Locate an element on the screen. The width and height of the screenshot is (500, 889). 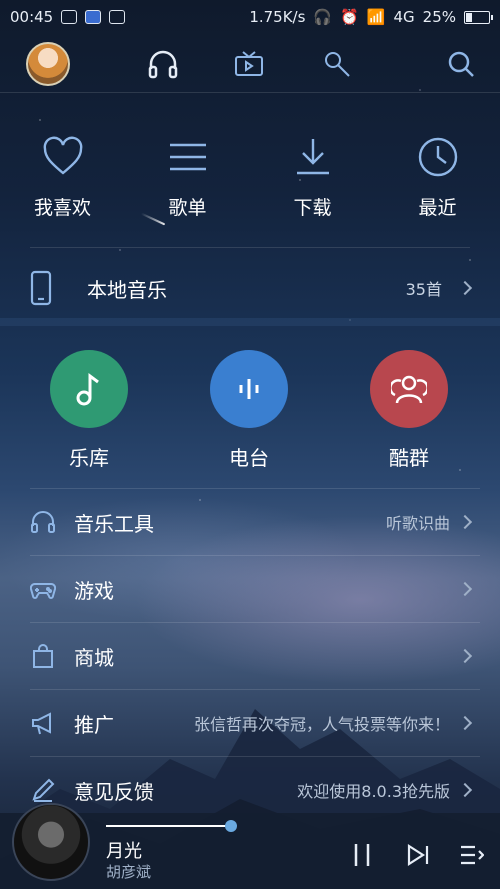
recent-label: 最近 is located at coordinates (437, 208).